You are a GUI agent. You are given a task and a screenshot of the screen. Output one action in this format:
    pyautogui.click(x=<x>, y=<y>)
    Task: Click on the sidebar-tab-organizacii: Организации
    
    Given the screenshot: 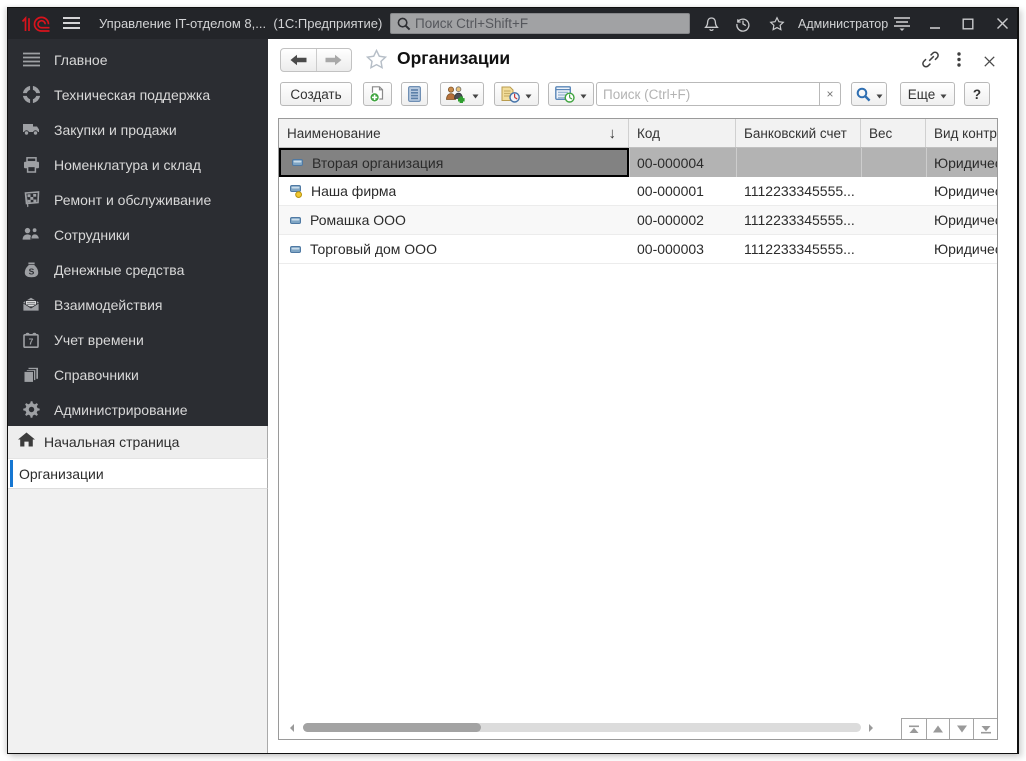 What is the action you would take?
    pyautogui.click(x=138, y=473)
    